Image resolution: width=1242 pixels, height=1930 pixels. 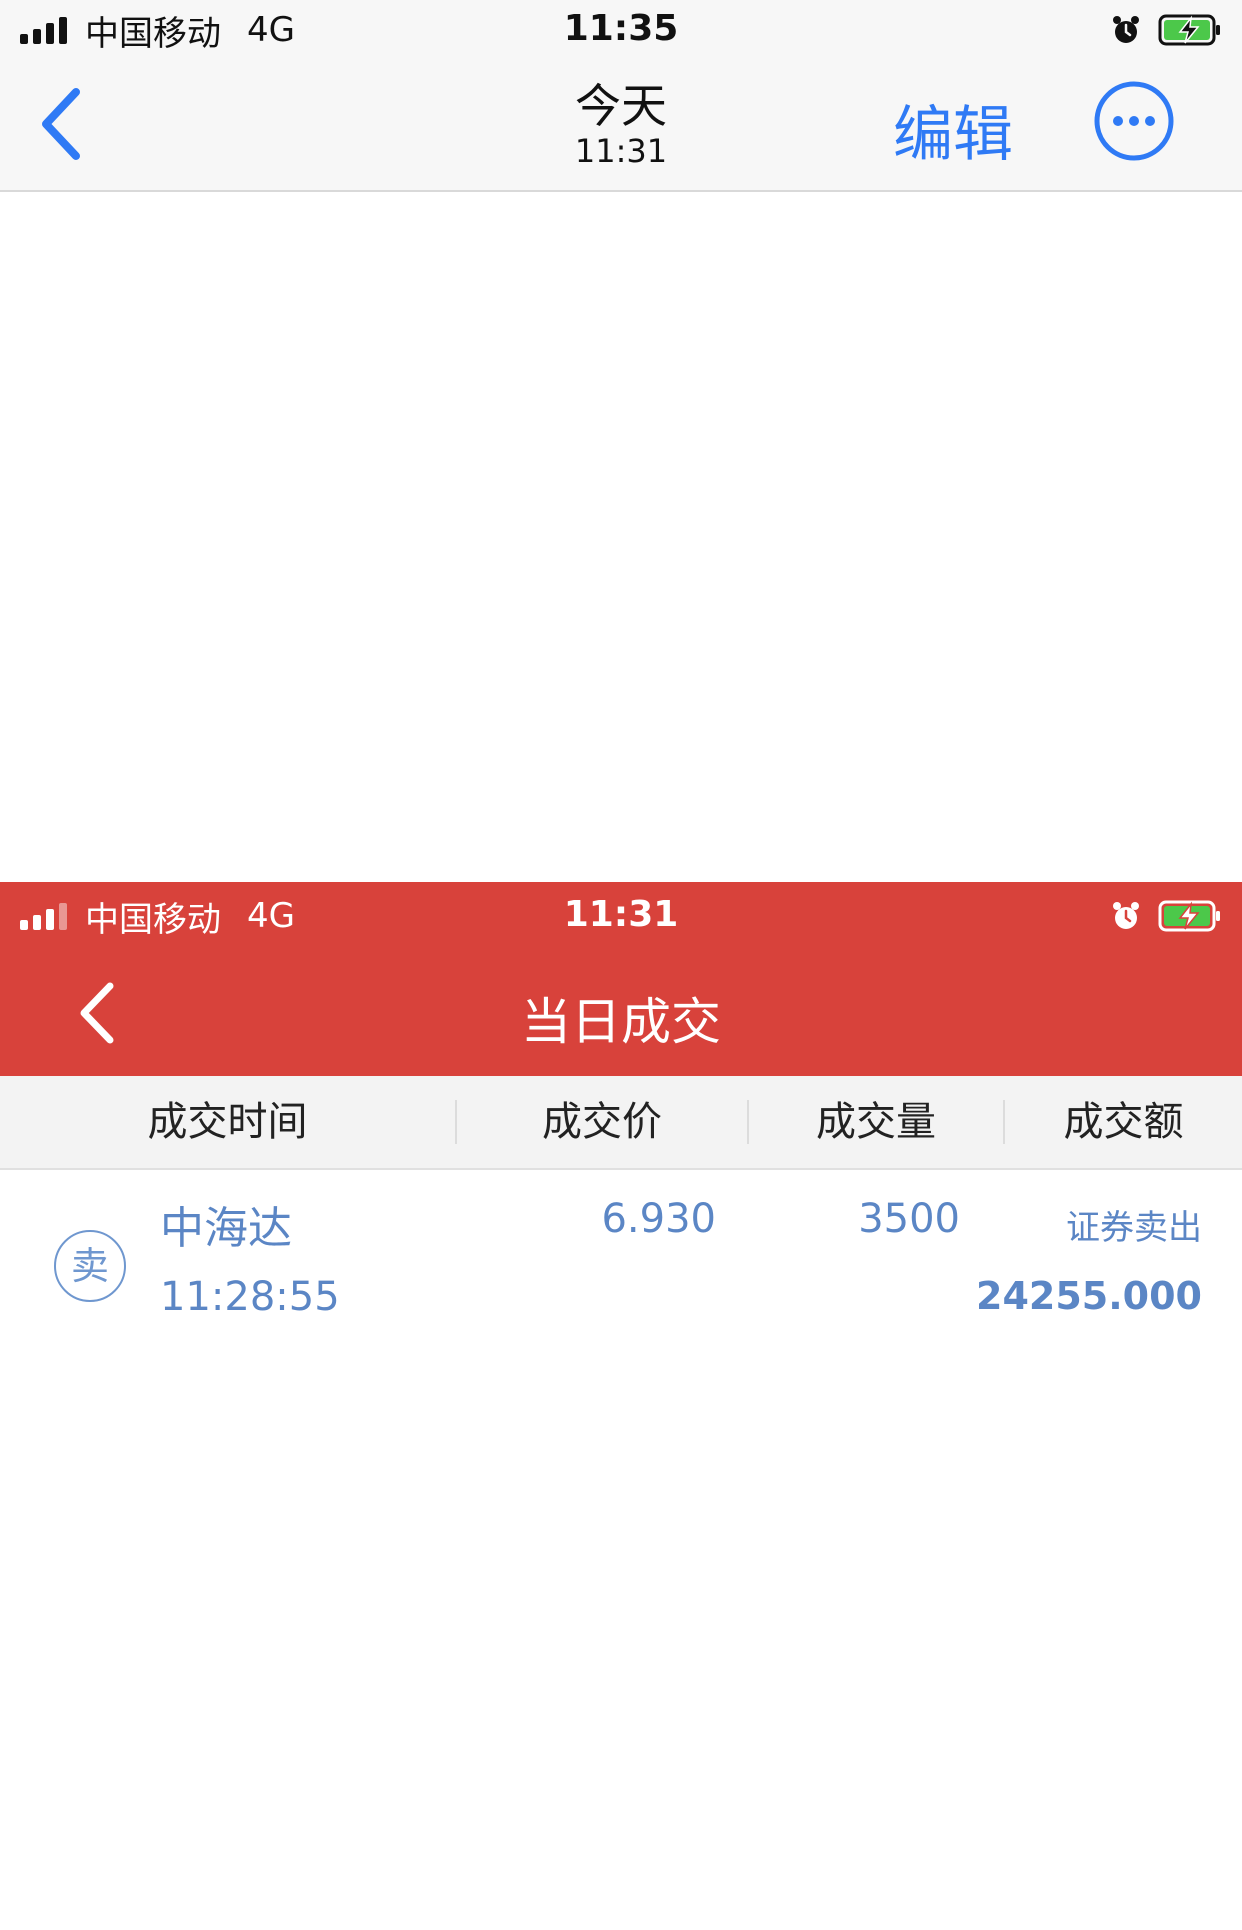 I want to click on table-row: 卖 中海达 11:28:55 6.930 3500 证券卖出 24255.000, so click(x=621, y=1258).